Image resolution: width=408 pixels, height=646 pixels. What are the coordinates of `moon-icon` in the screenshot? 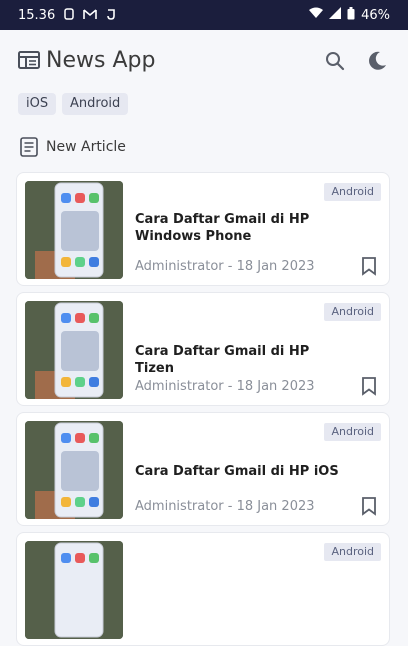 It's located at (377, 61).